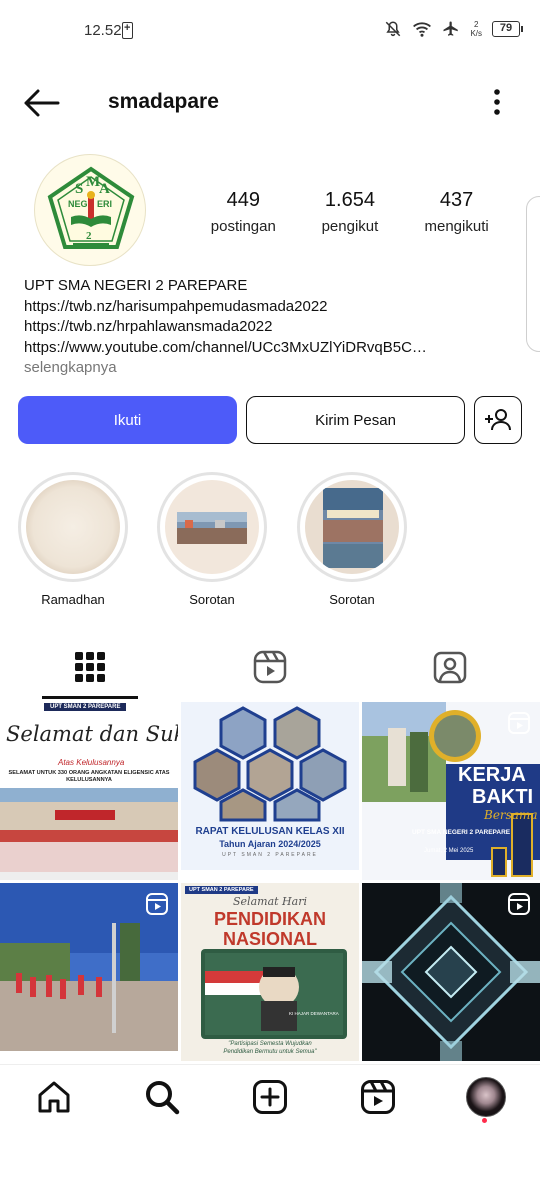 The height and width of the screenshot is (1200, 540). I want to click on network-speed: 2 K/s, so click(476, 29).